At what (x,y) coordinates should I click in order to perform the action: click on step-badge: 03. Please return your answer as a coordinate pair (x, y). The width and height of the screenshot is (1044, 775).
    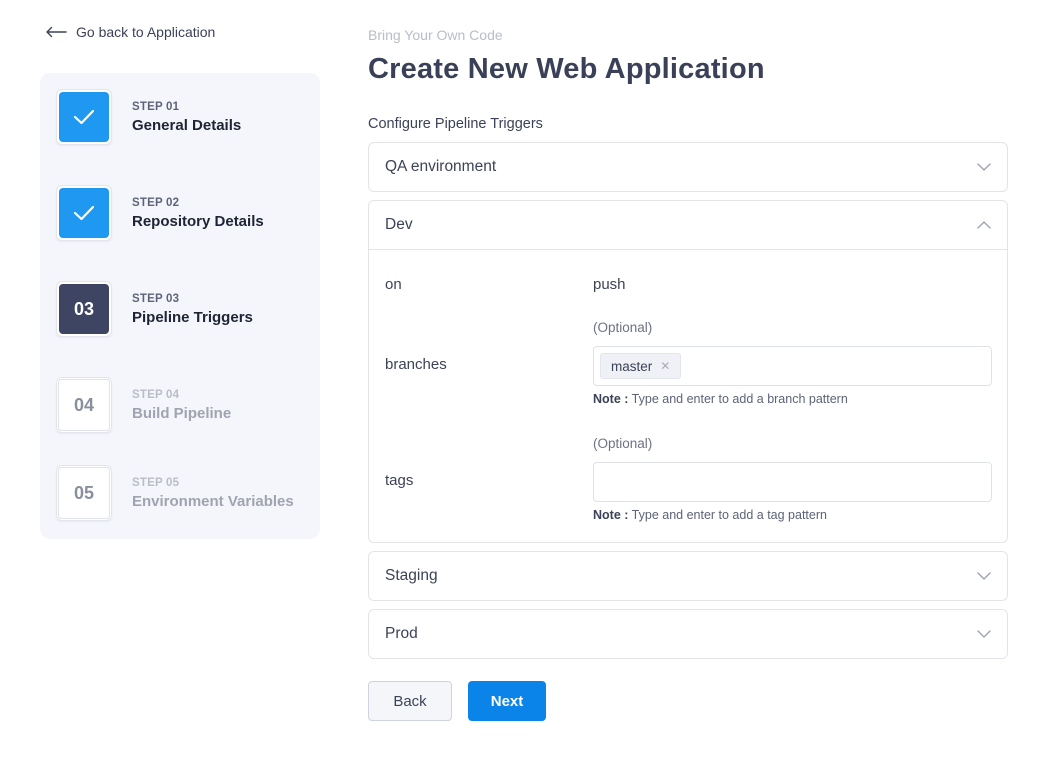
    Looking at the image, I should click on (84, 309).